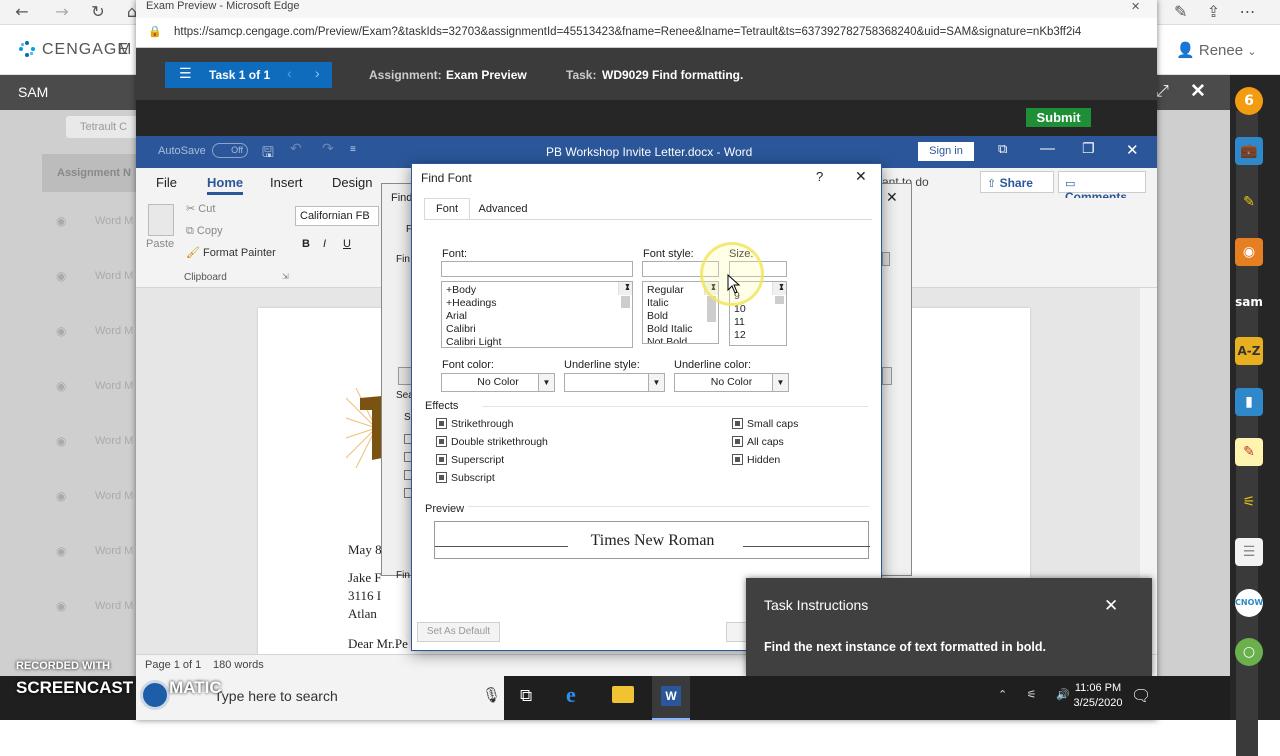 The width and height of the screenshot is (1280, 756). Describe the element at coordinates (268, 154) in the screenshot. I see `save-icon: 🖫` at that location.